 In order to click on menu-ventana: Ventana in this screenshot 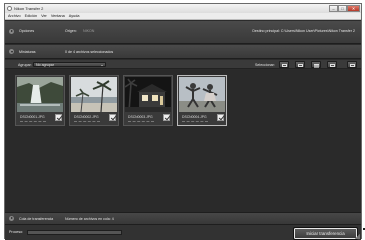, I will do `click(58, 16)`.